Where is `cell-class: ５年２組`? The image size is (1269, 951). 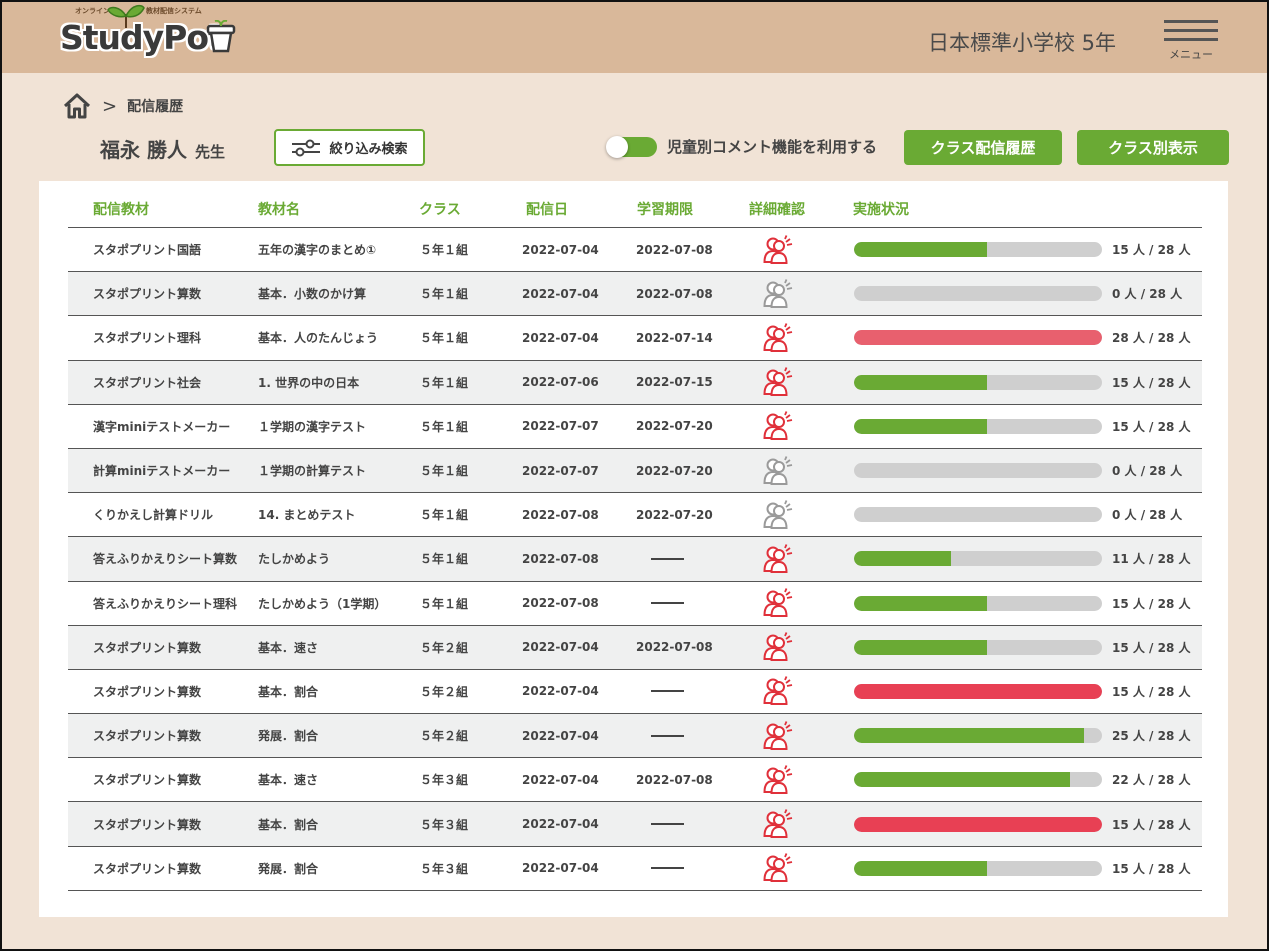 cell-class: ５年２組 is located at coordinates (444, 647).